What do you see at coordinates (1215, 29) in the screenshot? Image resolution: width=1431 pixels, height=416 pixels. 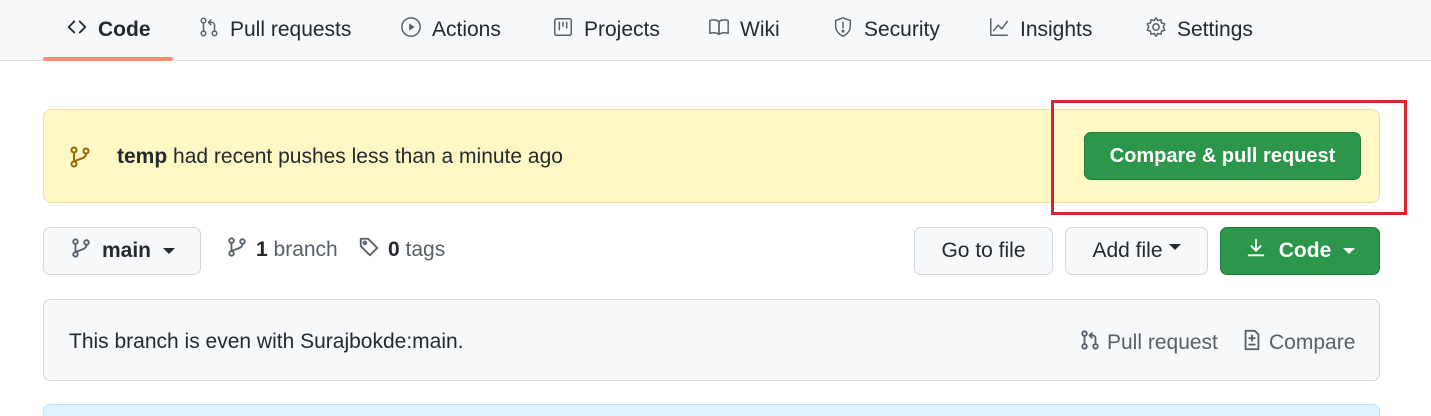 I see `tab-label: Settings` at bounding box center [1215, 29].